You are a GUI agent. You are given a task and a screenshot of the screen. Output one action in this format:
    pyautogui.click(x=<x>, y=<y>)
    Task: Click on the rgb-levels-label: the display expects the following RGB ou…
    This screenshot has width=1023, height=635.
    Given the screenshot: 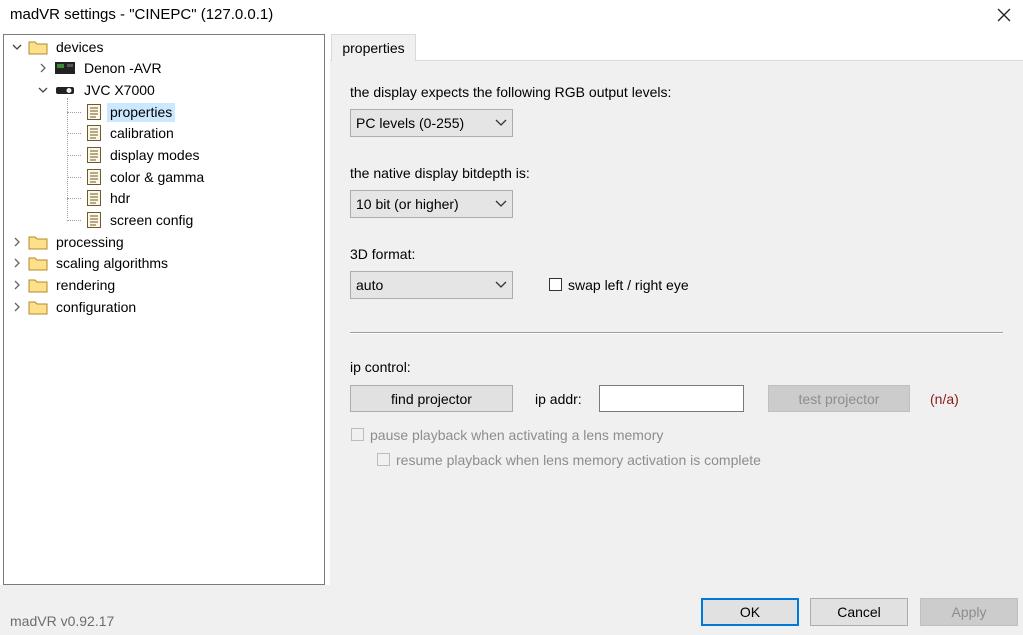 What is the action you would take?
    pyautogui.click(x=511, y=92)
    